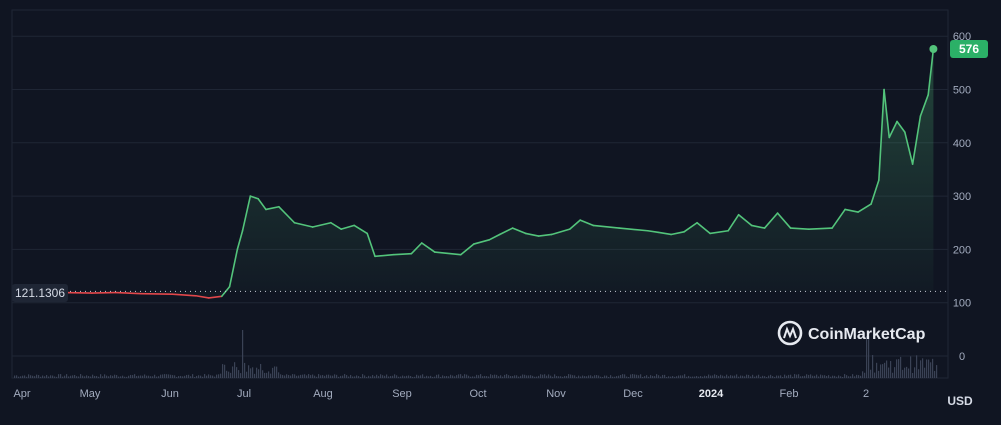 The image size is (1001, 425). Describe the element at coordinates (21, 394) in the screenshot. I see `x-tick-label: Apr` at that location.